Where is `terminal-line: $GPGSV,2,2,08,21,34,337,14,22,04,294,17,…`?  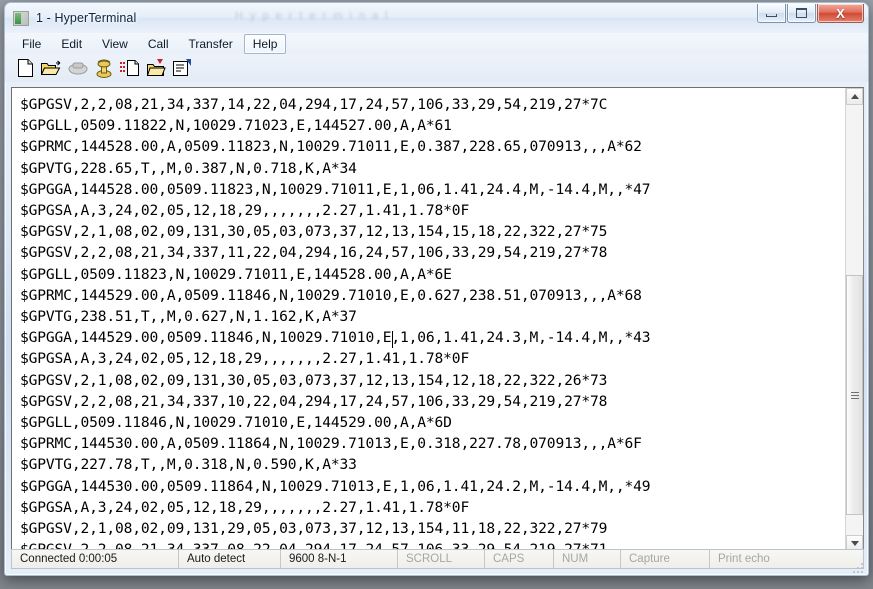
terminal-line: $GPGSV,2,2,08,21,34,337,14,22,04,294,17,… is located at coordinates (314, 104).